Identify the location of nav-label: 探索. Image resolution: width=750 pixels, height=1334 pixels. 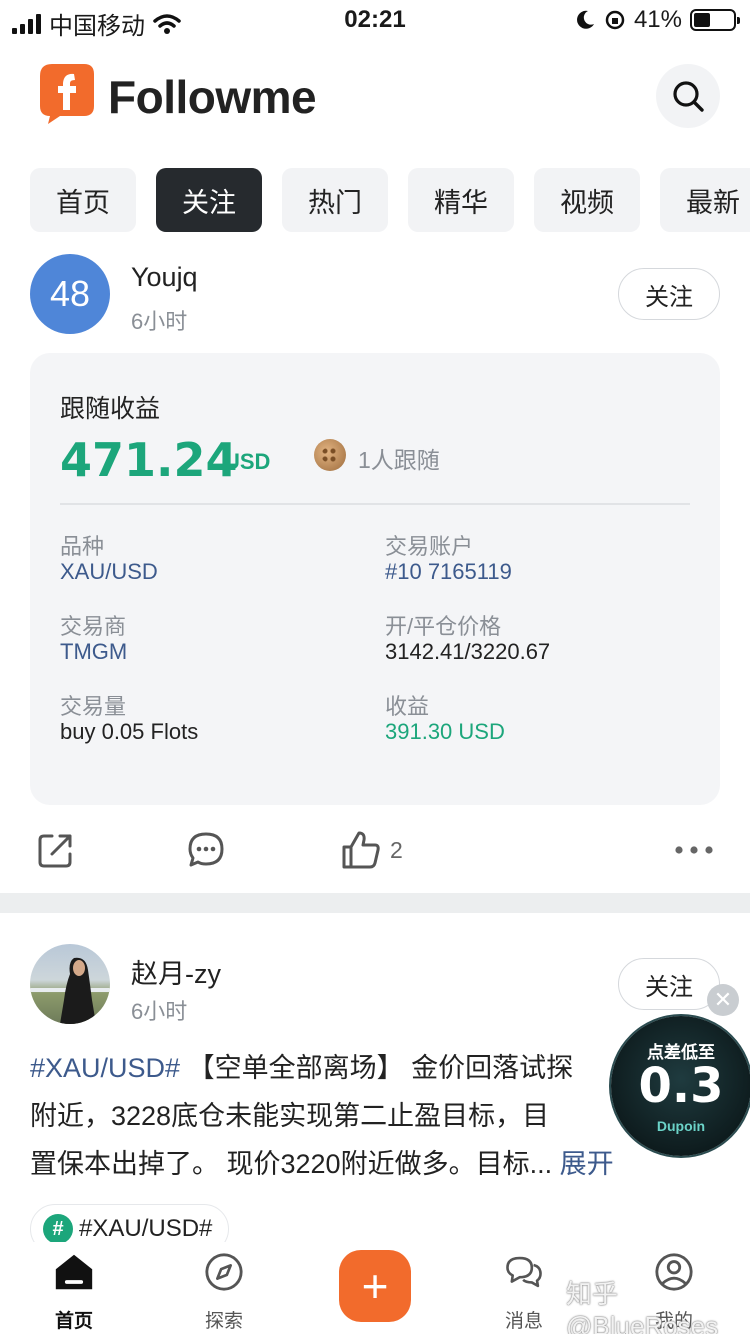
(223, 1321).